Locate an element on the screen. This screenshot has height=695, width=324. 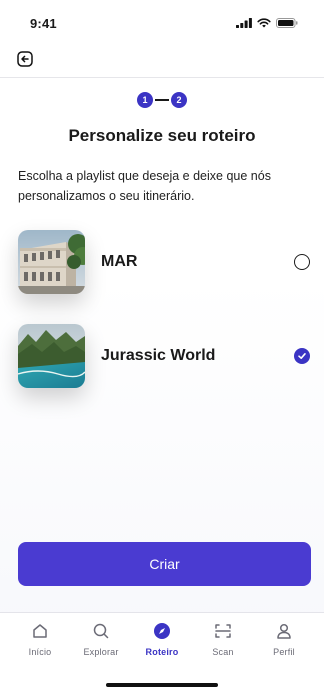
nav-item-roteiro: Roteiro is located at coordinates (162, 639).